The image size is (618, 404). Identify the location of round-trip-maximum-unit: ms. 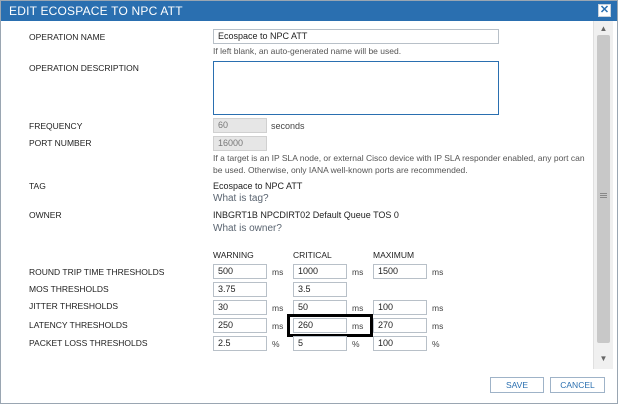
(438, 272).